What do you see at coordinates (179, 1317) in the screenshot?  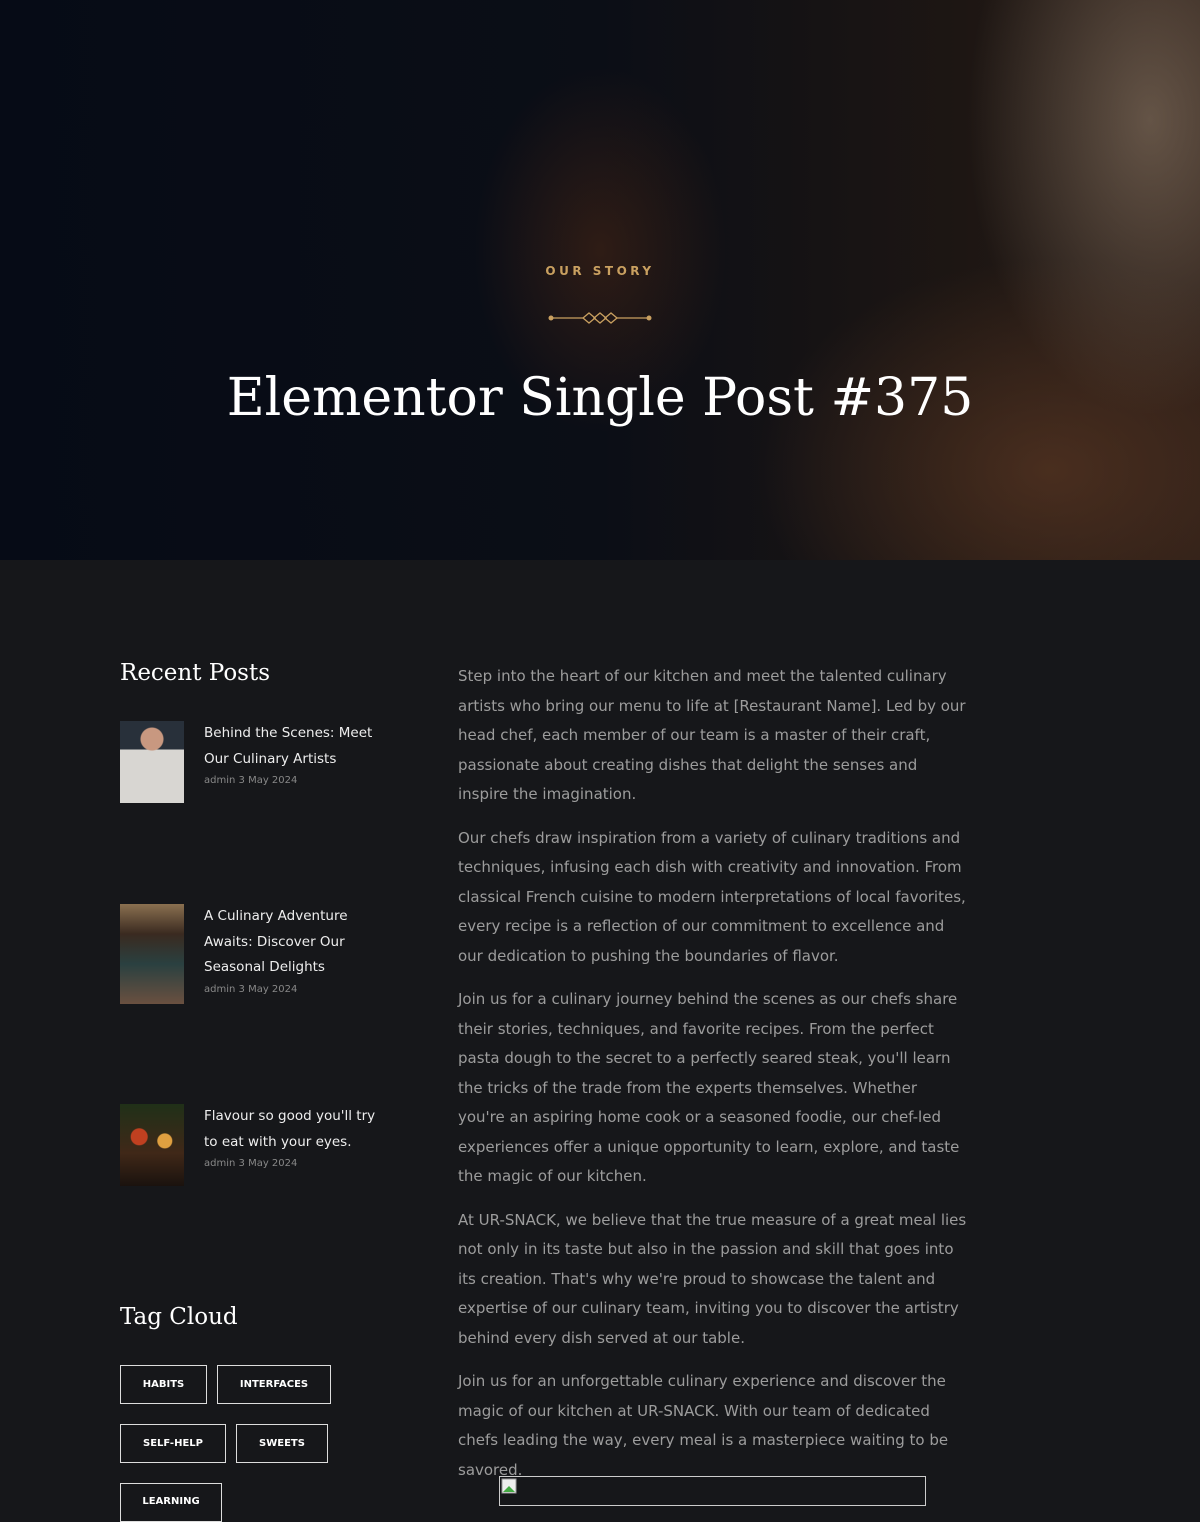 I see `tag-cloud-heading: Tag Cloud` at bounding box center [179, 1317].